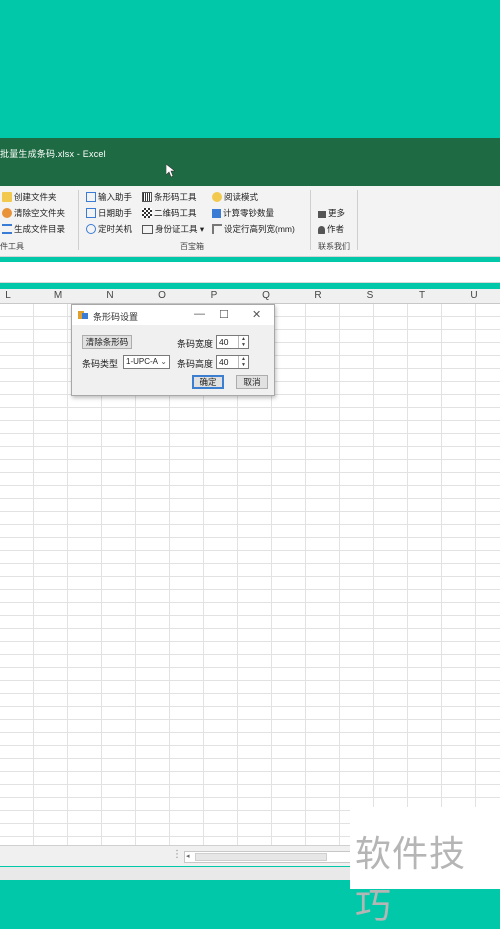 The image size is (500, 929). I want to click on column-header: O, so click(162, 295).